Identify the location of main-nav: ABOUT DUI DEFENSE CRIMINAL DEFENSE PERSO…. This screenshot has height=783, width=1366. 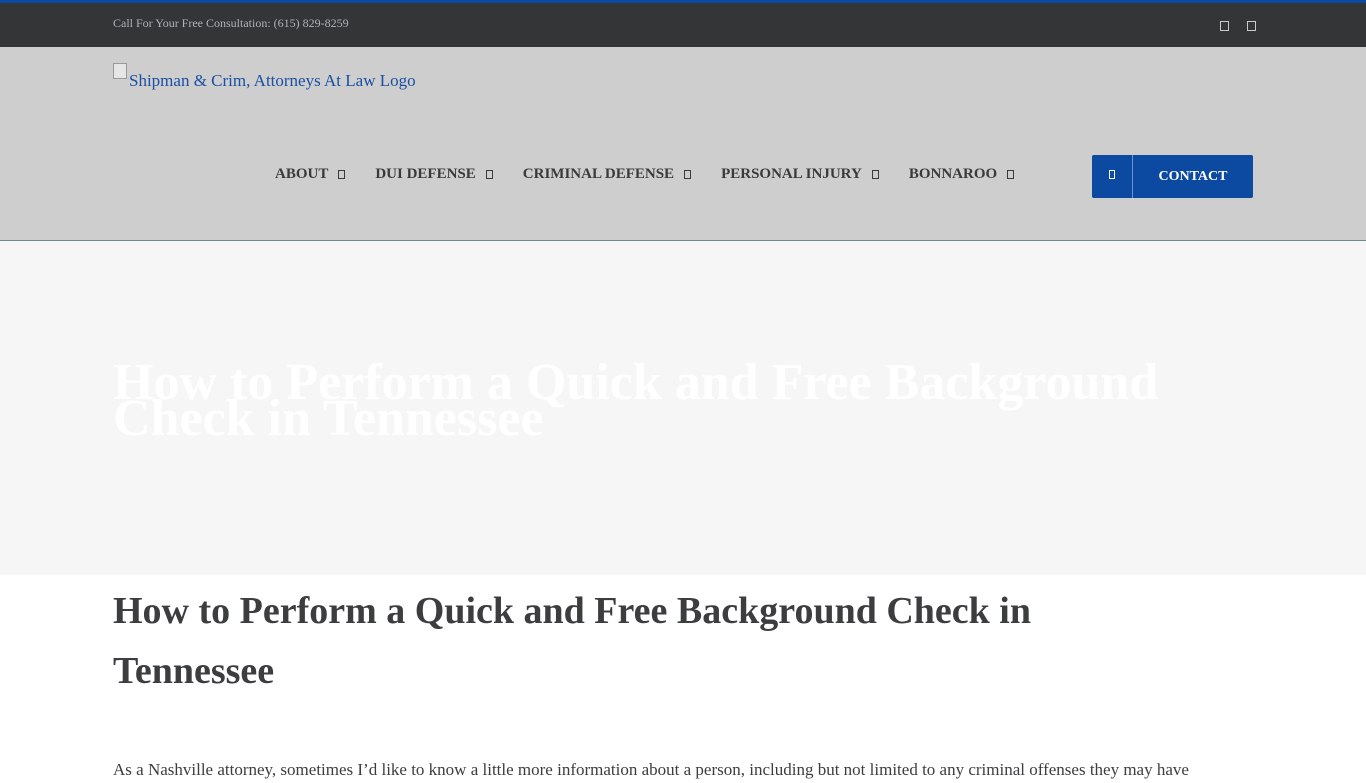
(659, 174).